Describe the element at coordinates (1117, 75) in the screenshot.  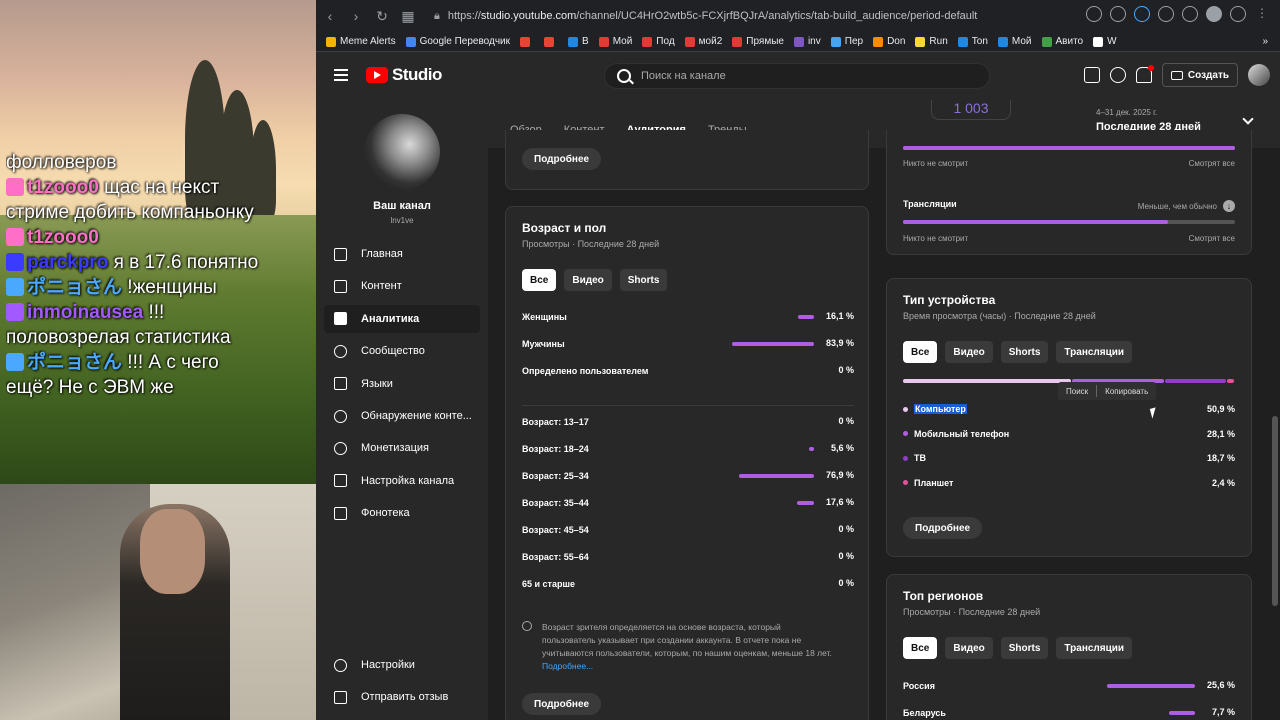
I see `help-icon` at that location.